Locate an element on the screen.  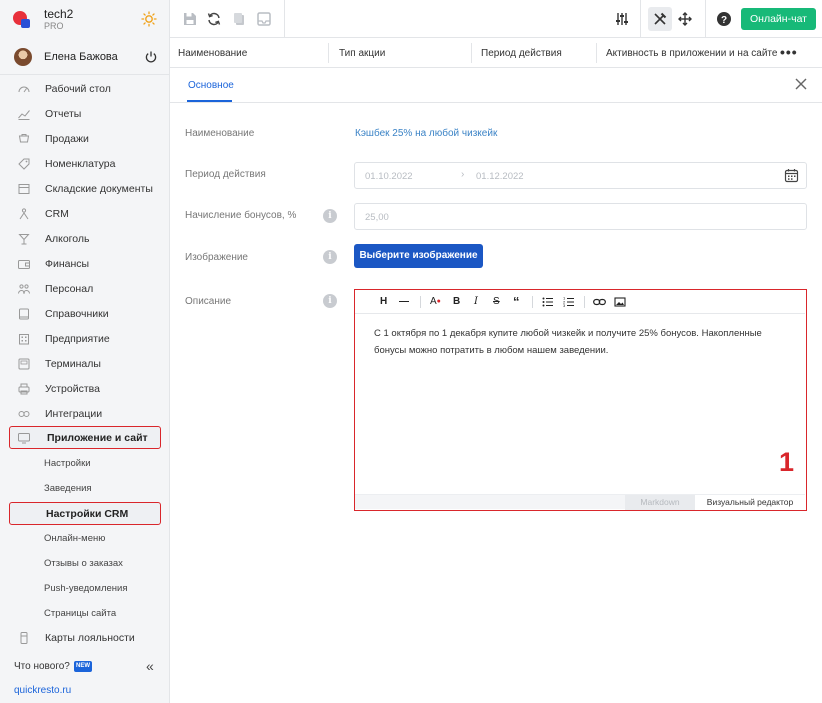
numbered-list-icon: 123 is located at coordinates (569, 302).